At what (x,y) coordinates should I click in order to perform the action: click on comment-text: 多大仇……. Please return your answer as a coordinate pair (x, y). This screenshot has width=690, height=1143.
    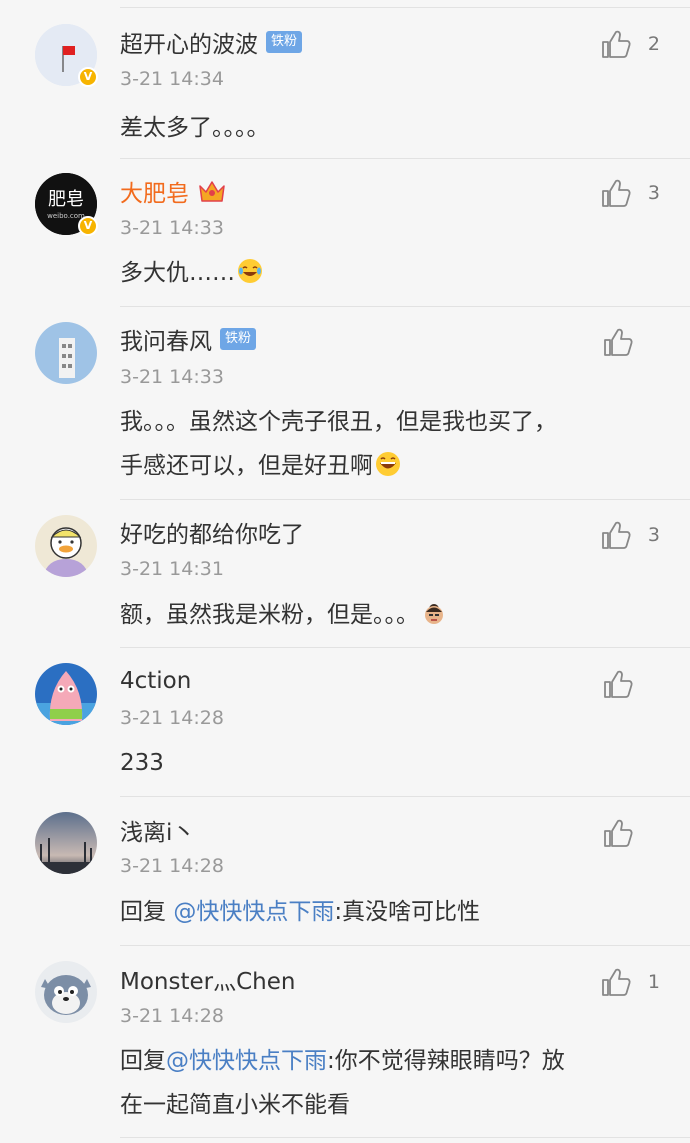
    Looking at the image, I should click on (385, 273).